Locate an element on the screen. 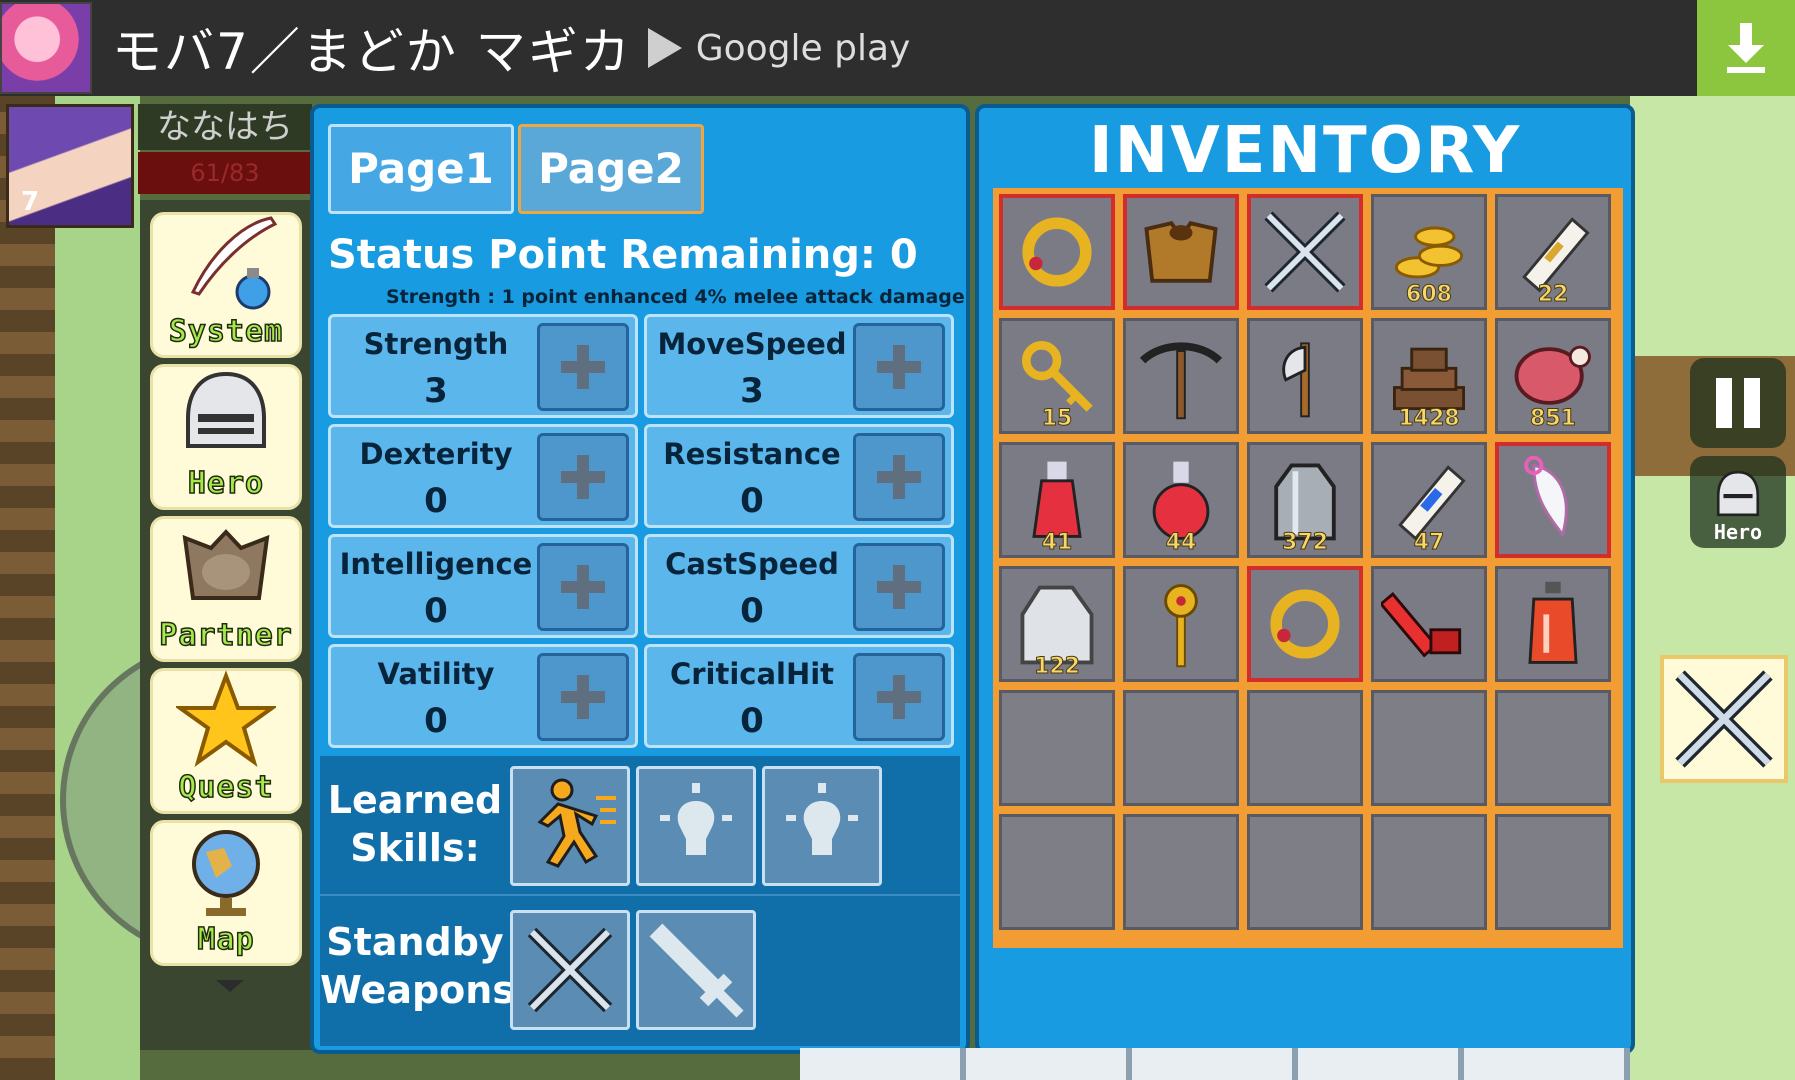 This screenshot has height=1080, width=1795. inventory-slot-red-lantern is located at coordinates (1553, 624).